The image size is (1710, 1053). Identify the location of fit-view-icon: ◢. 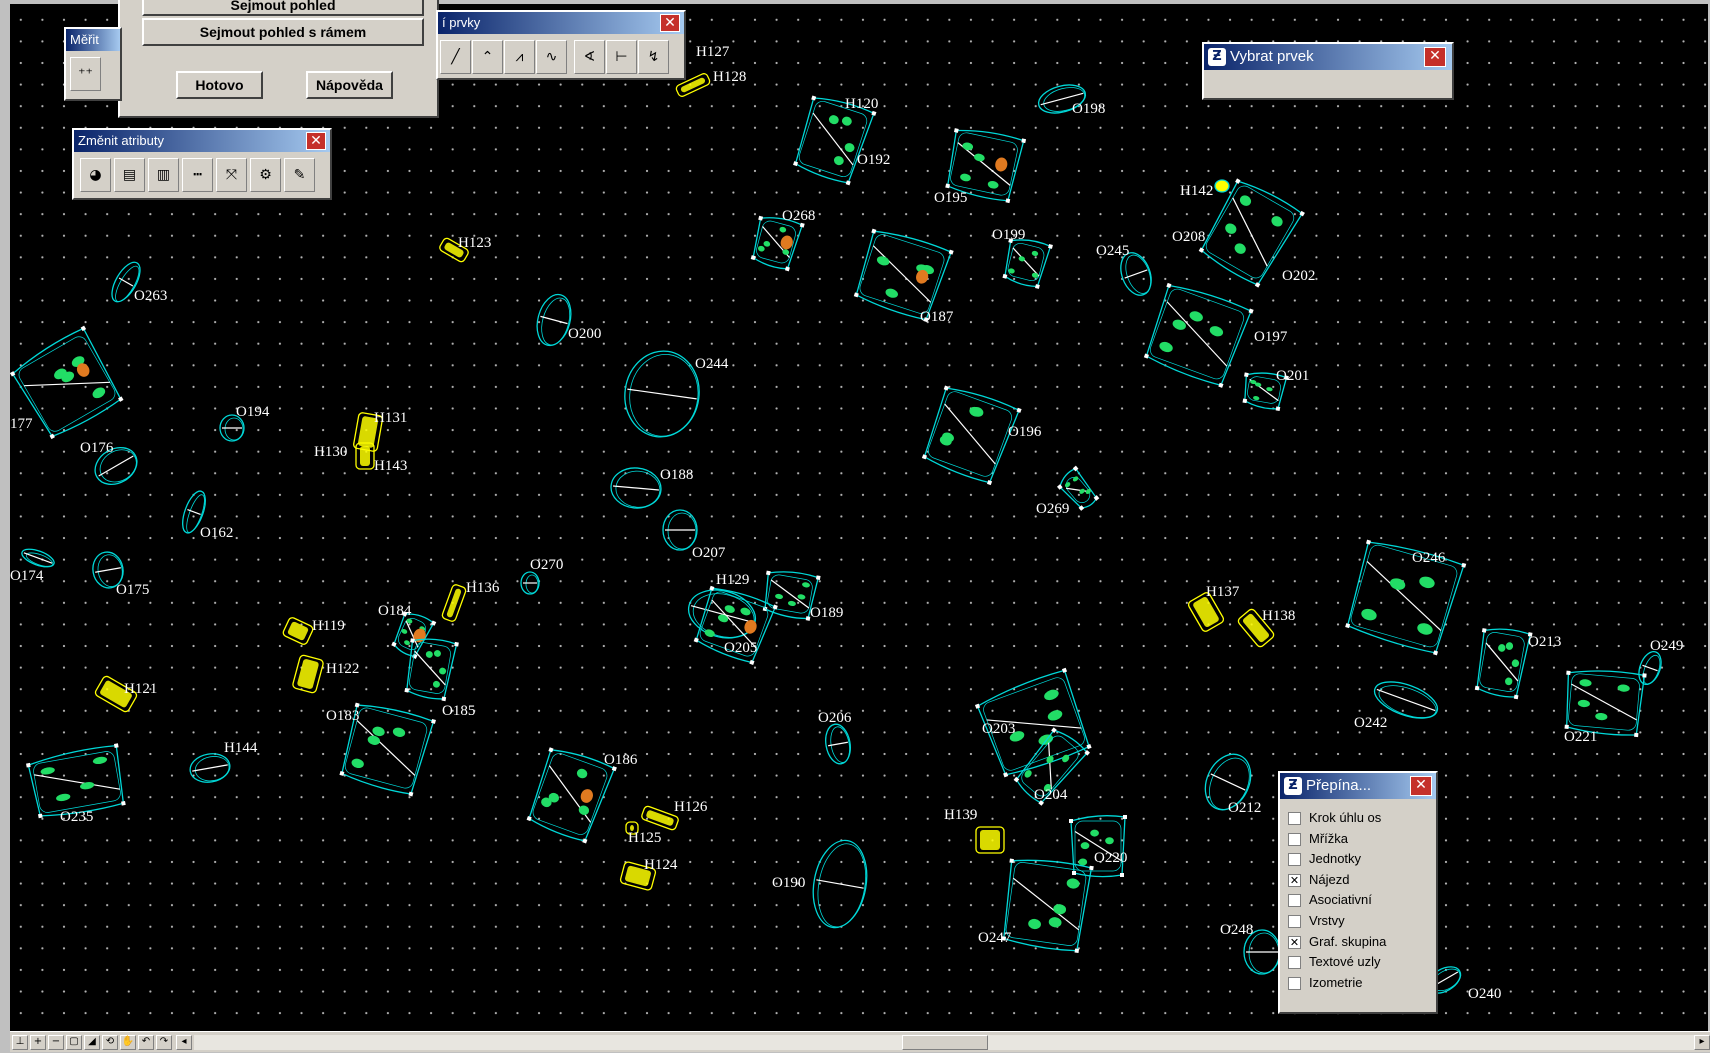
(92, 1042).